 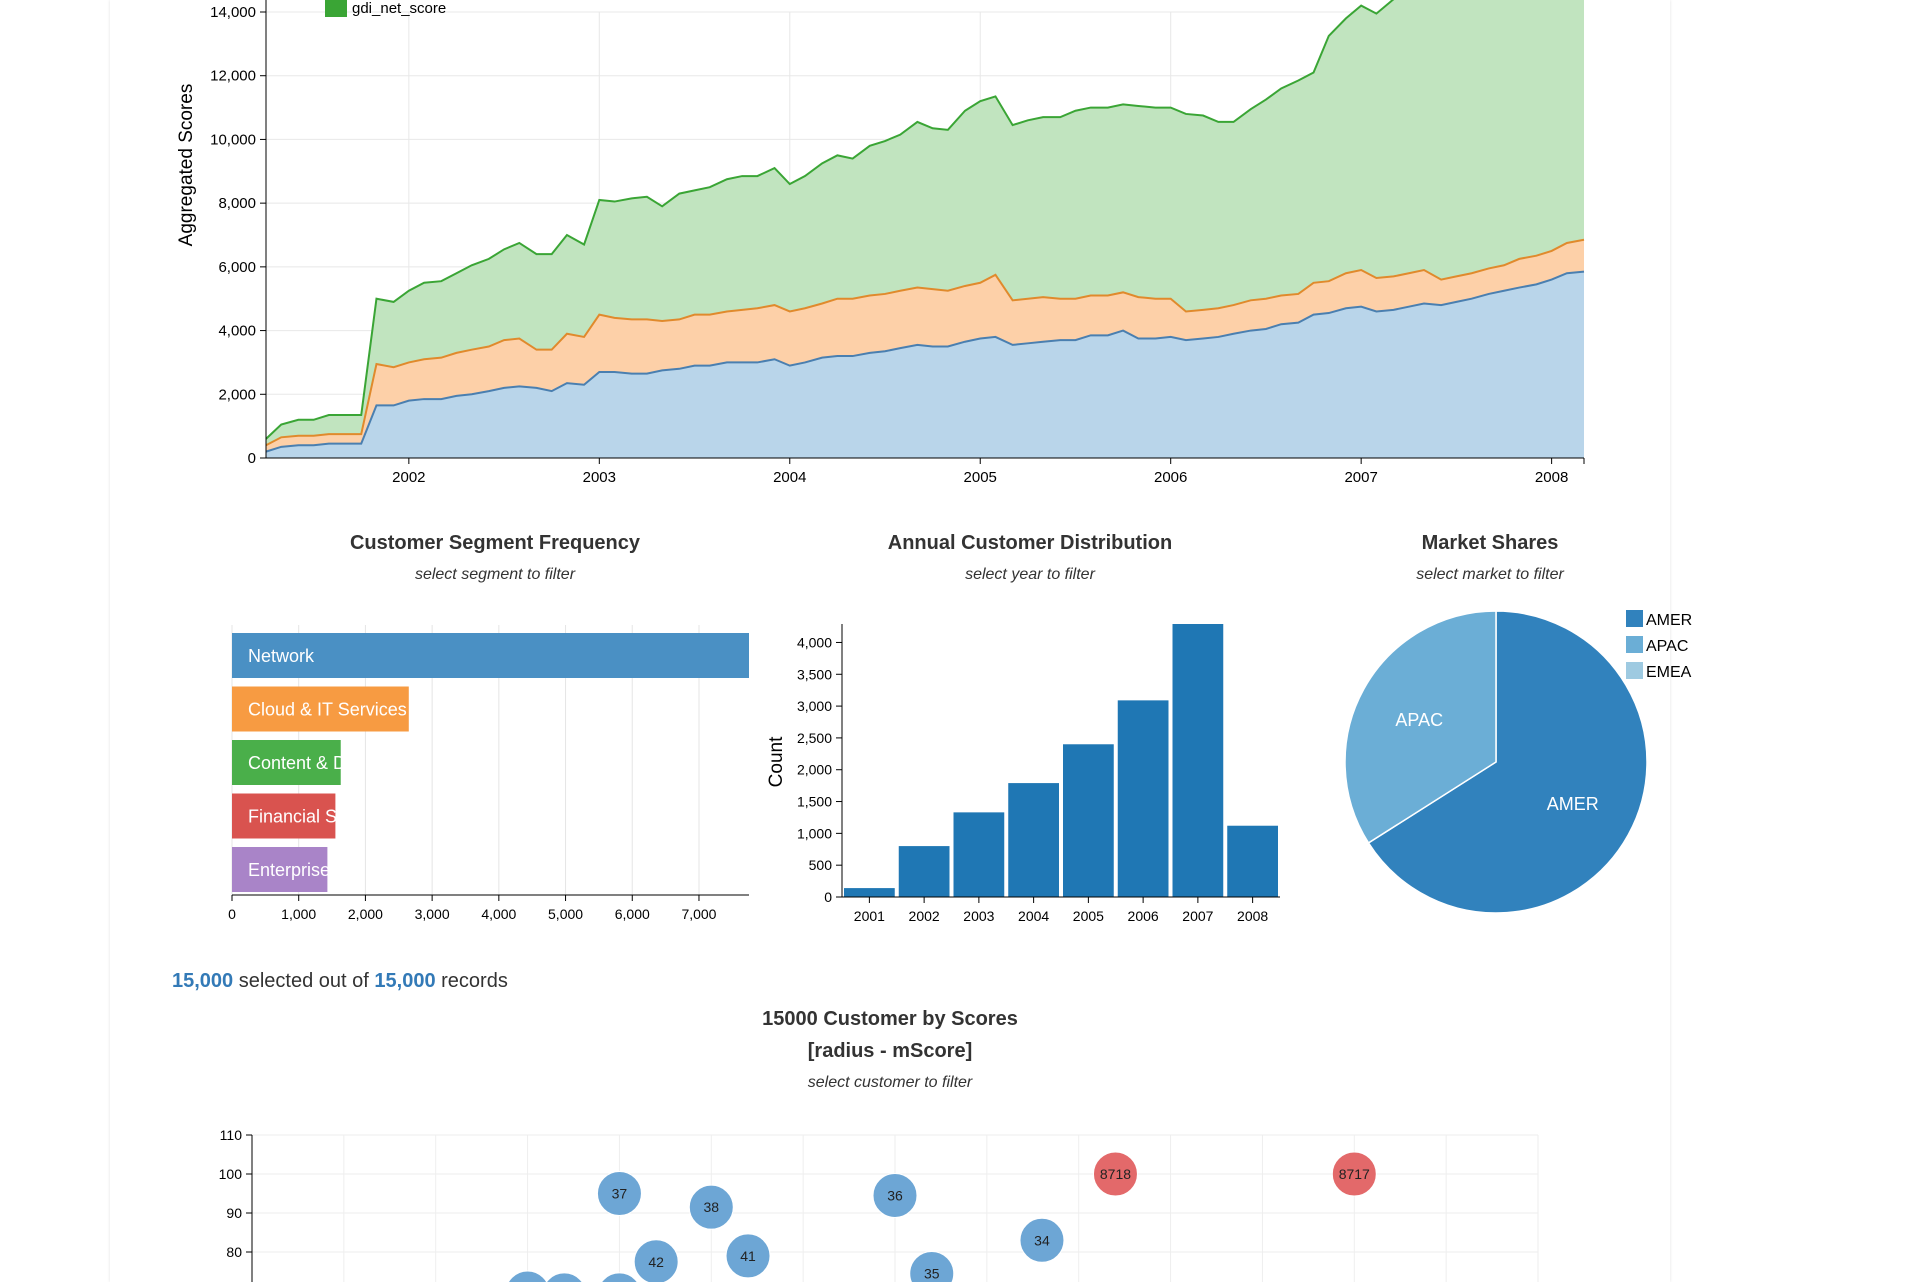 What do you see at coordinates (1042, 1240) in the screenshot?
I see `scatter-point-label: 34` at bounding box center [1042, 1240].